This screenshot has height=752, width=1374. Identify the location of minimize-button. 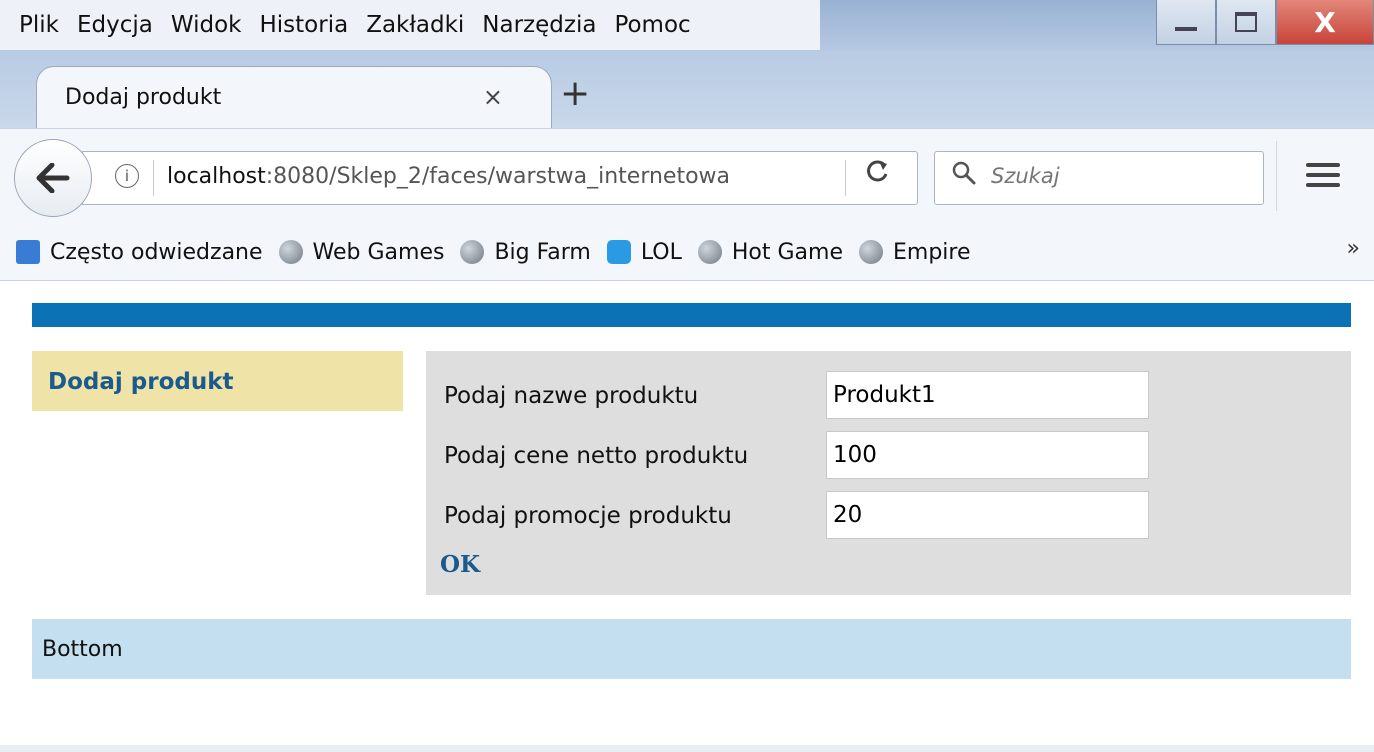
(1186, 22).